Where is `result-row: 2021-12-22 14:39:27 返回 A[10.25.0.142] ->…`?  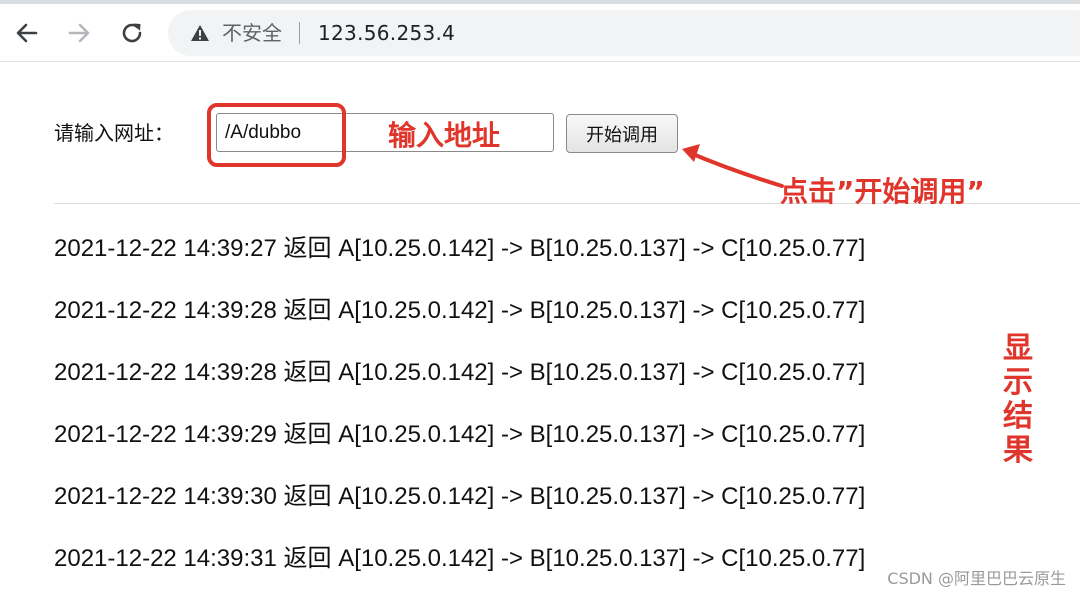 result-row: 2021-12-22 14:39:27 返回 A[10.25.0.142] ->… is located at coordinates (460, 248).